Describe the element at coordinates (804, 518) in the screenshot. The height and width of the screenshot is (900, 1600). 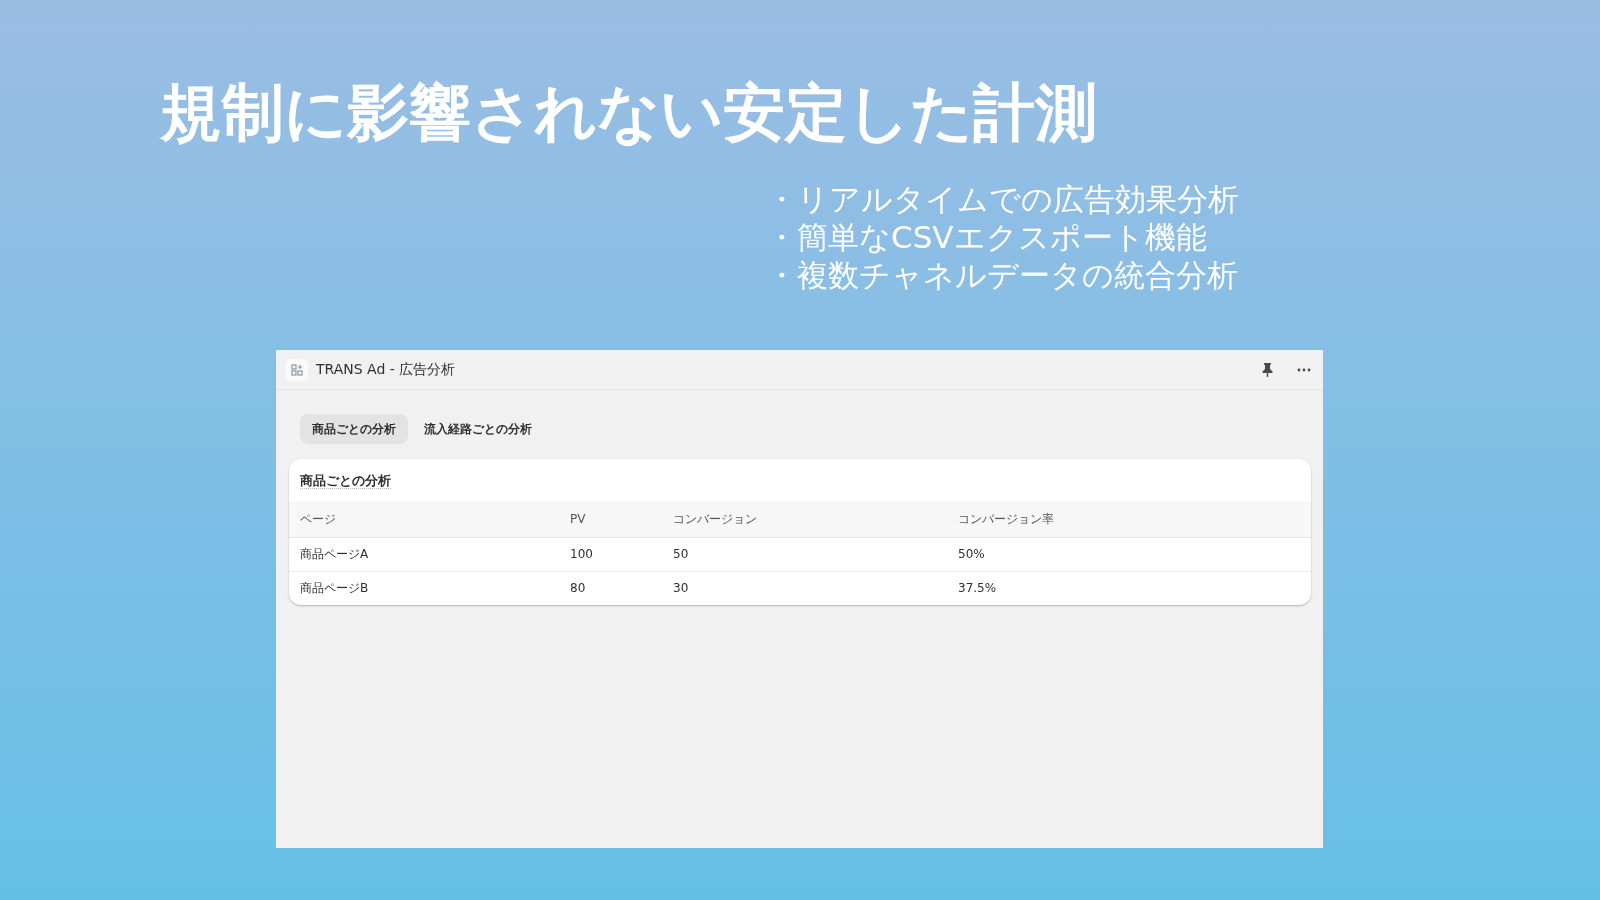
I see `column-header: コンバージョン` at that location.